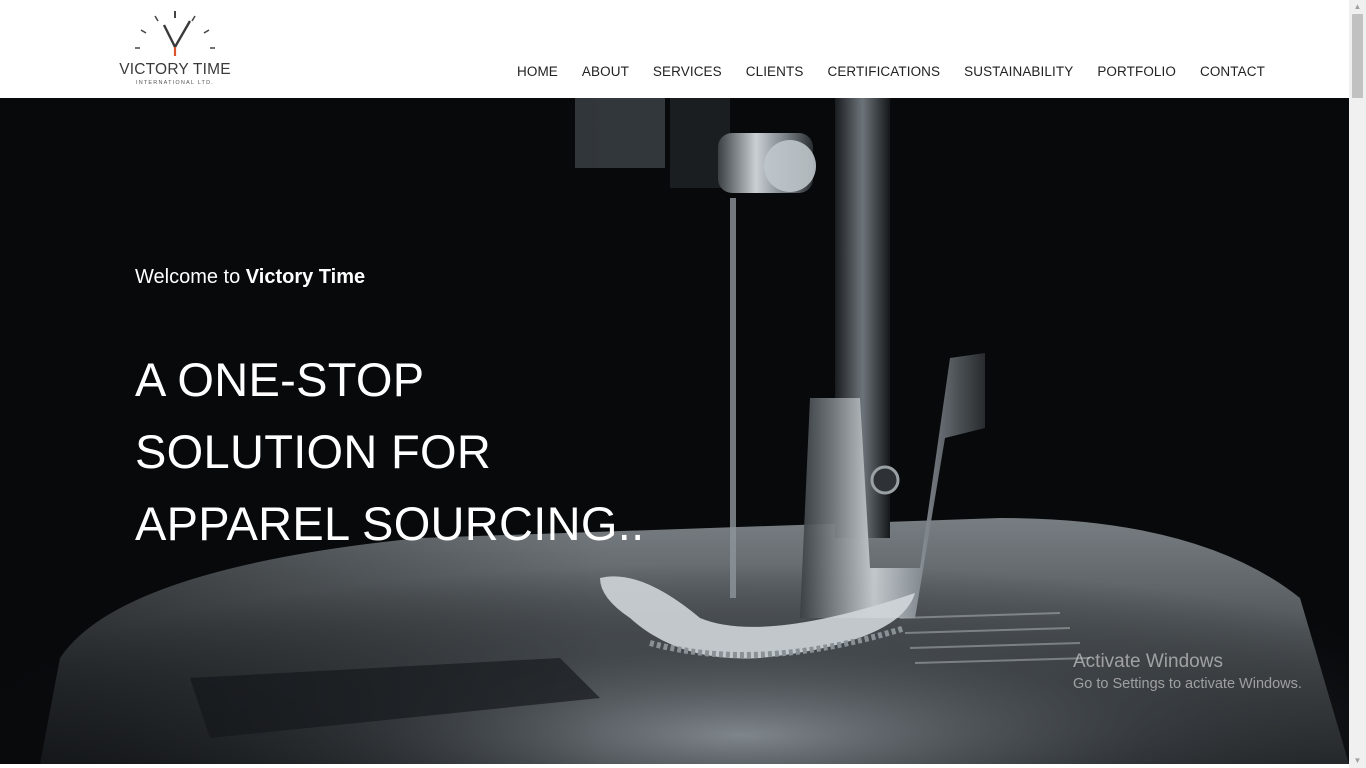 The width and height of the screenshot is (1366, 768). I want to click on hero-welcome: Welcome to Victory Time, so click(250, 277).